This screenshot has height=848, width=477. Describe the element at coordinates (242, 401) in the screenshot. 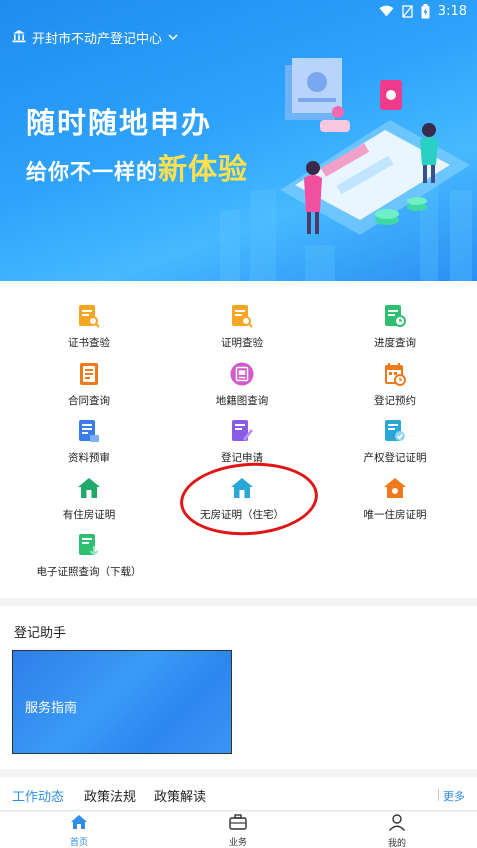

I see `service-label: 地籍图查询` at that location.